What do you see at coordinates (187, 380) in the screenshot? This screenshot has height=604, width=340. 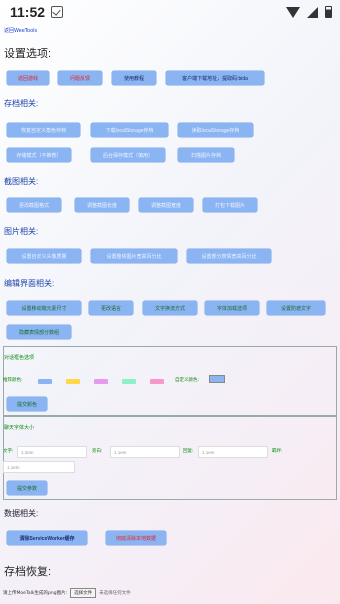 I see `custom-color-label: 自定义颜色:` at bounding box center [187, 380].